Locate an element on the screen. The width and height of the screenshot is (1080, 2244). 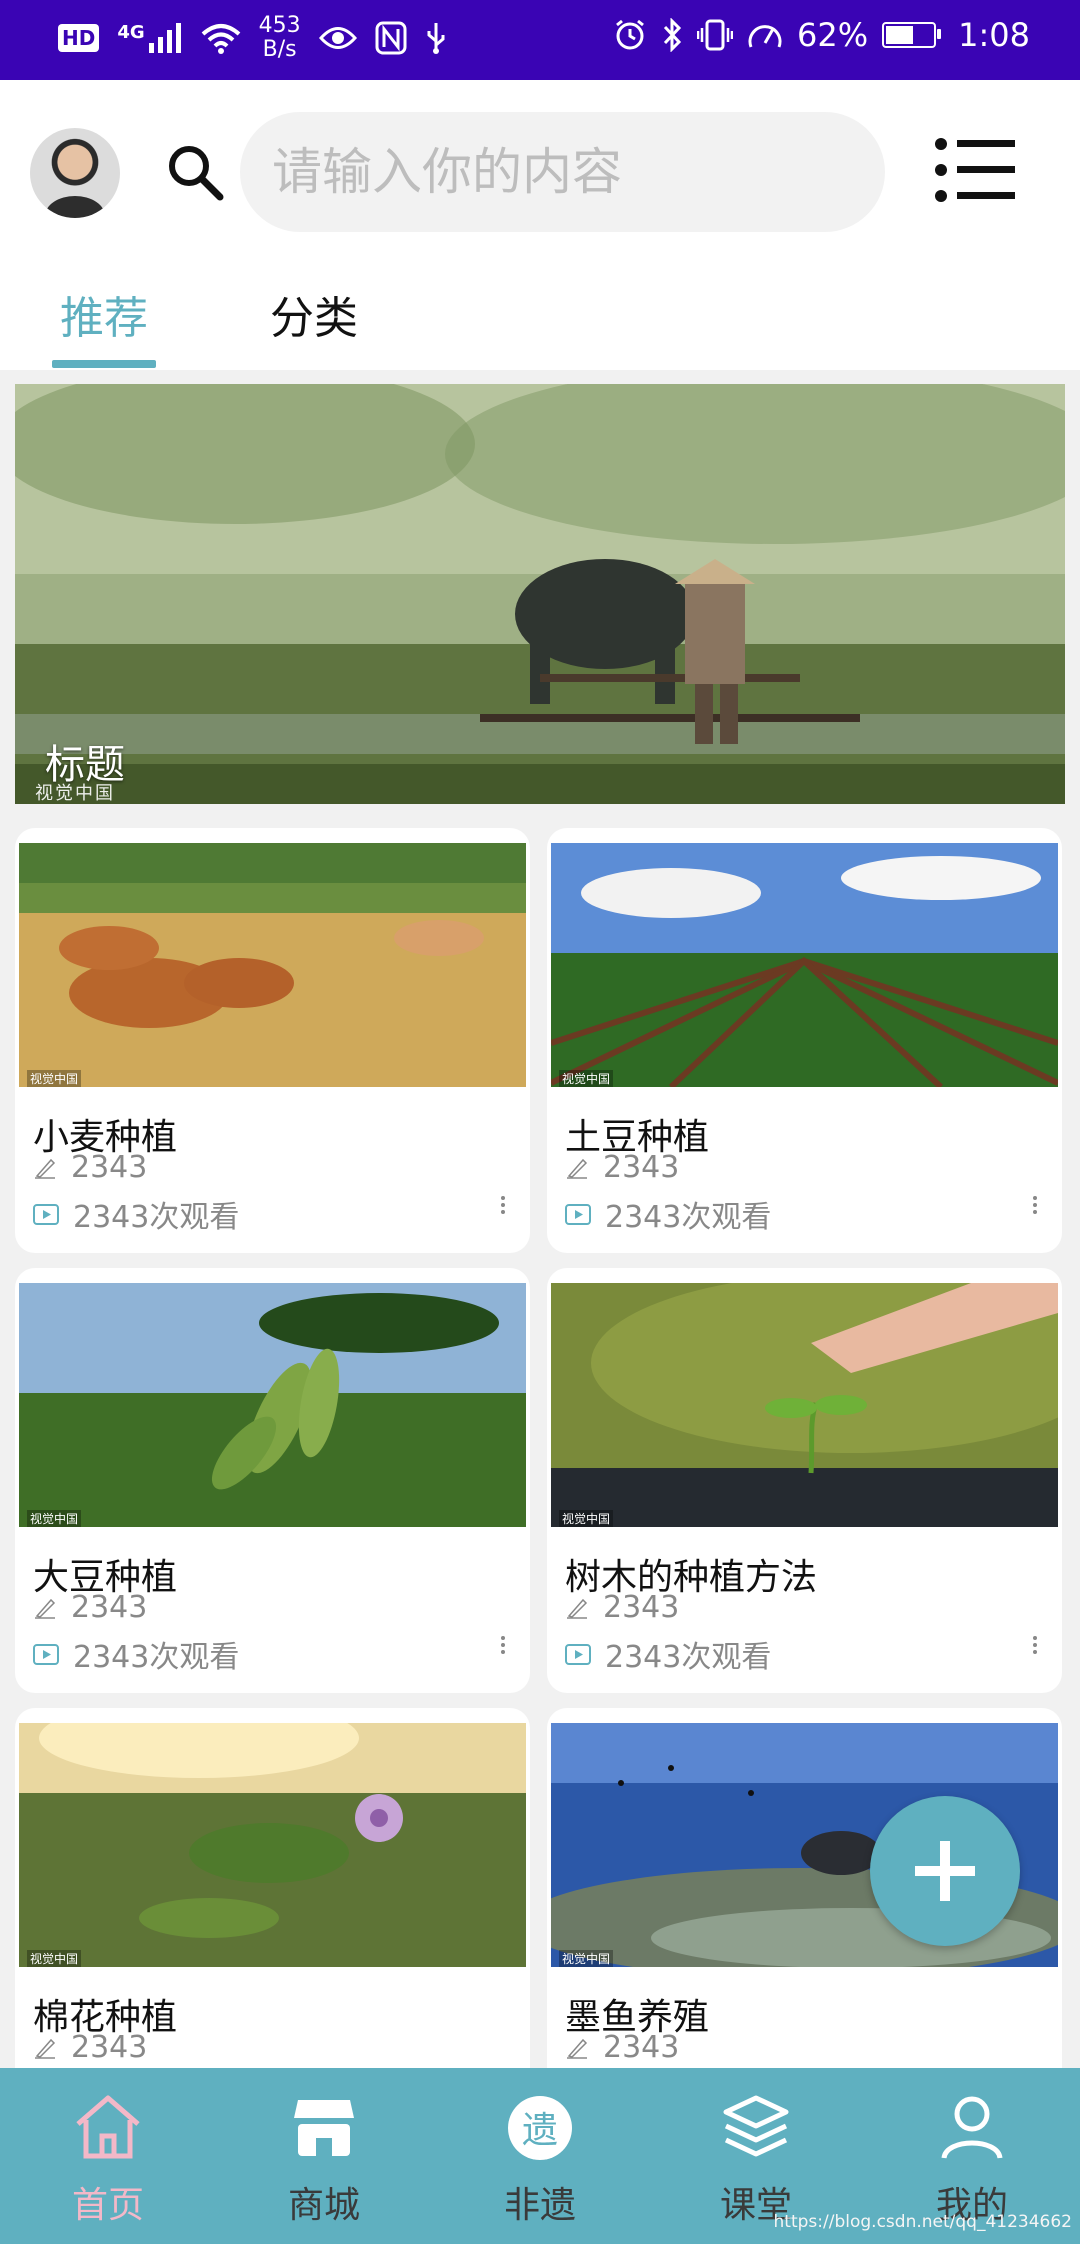
battery-icon is located at coordinates (912, 35).